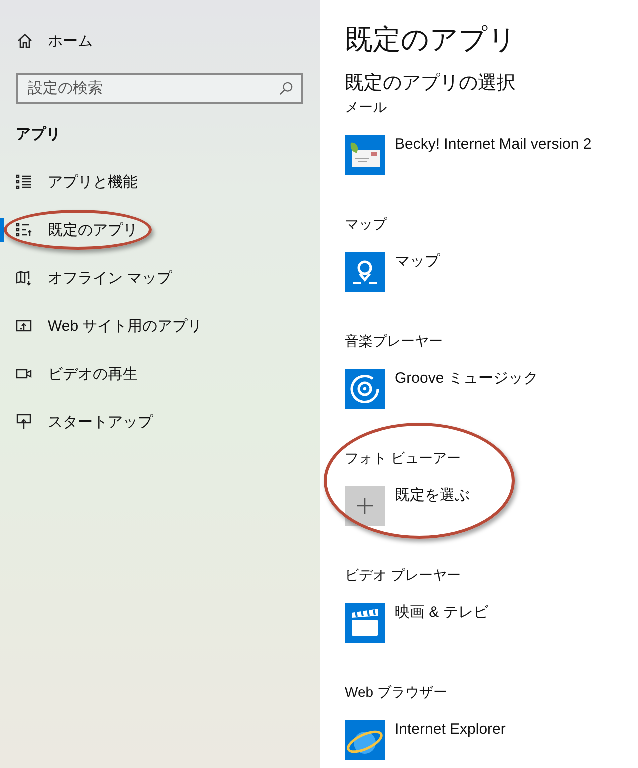  What do you see at coordinates (403, 575) in the screenshot?
I see `category-label: ビデオ プレーヤー` at bounding box center [403, 575].